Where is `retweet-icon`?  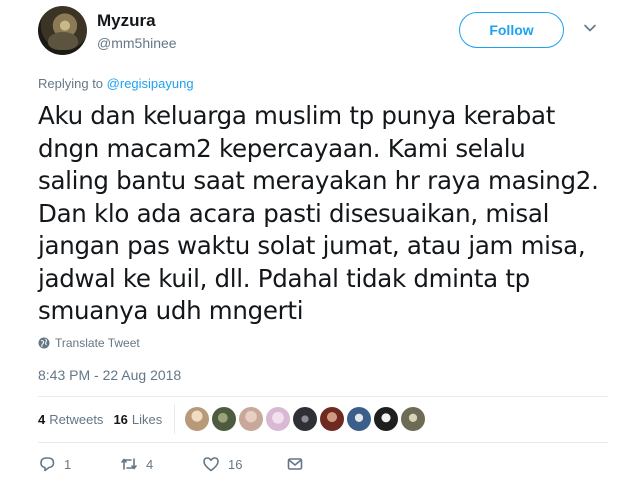 retweet-icon is located at coordinates (129, 464).